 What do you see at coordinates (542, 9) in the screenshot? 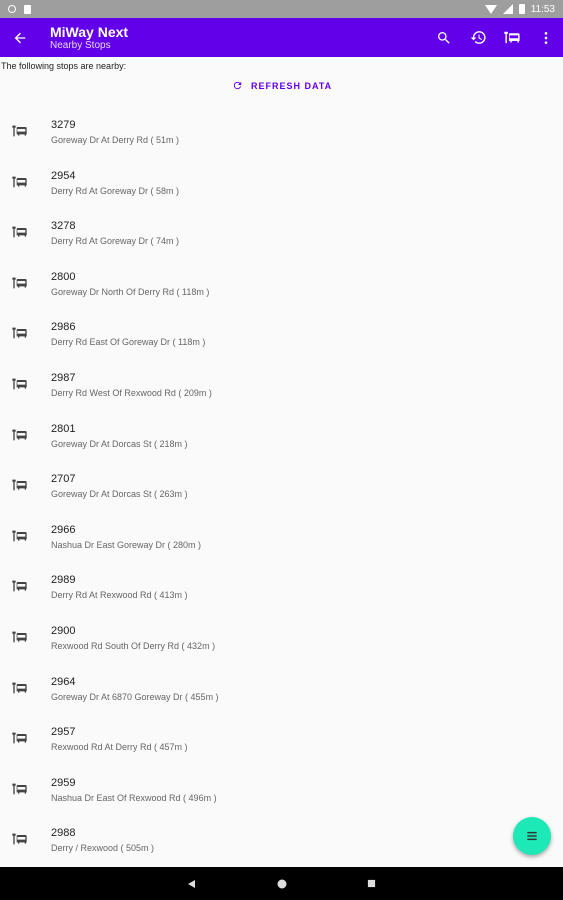
I see `status-time: 11:53` at bounding box center [542, 9].